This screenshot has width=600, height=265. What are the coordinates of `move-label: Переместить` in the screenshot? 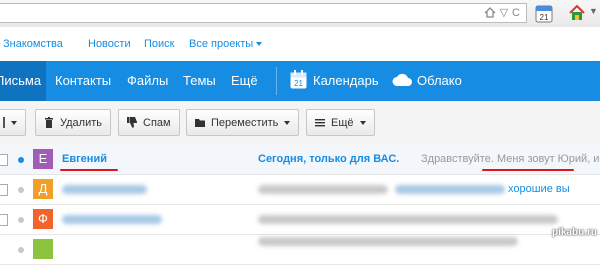 It's located at (245, 122).